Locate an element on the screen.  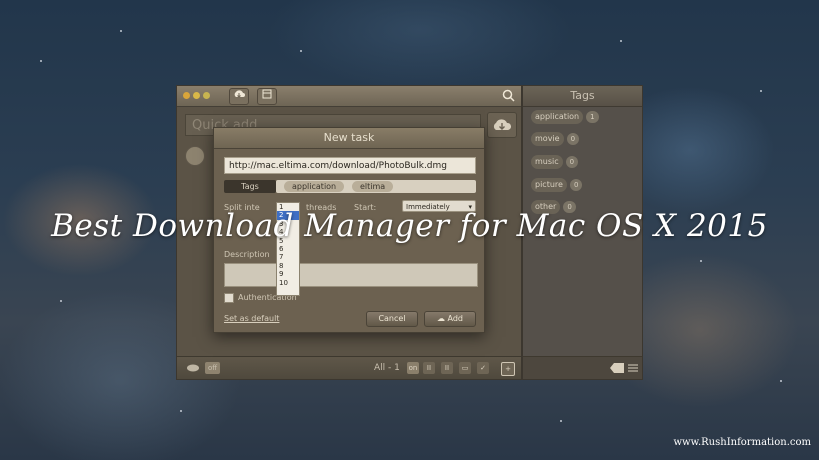
filter-completed-button: ✓ is located at coordinates (483, 368).